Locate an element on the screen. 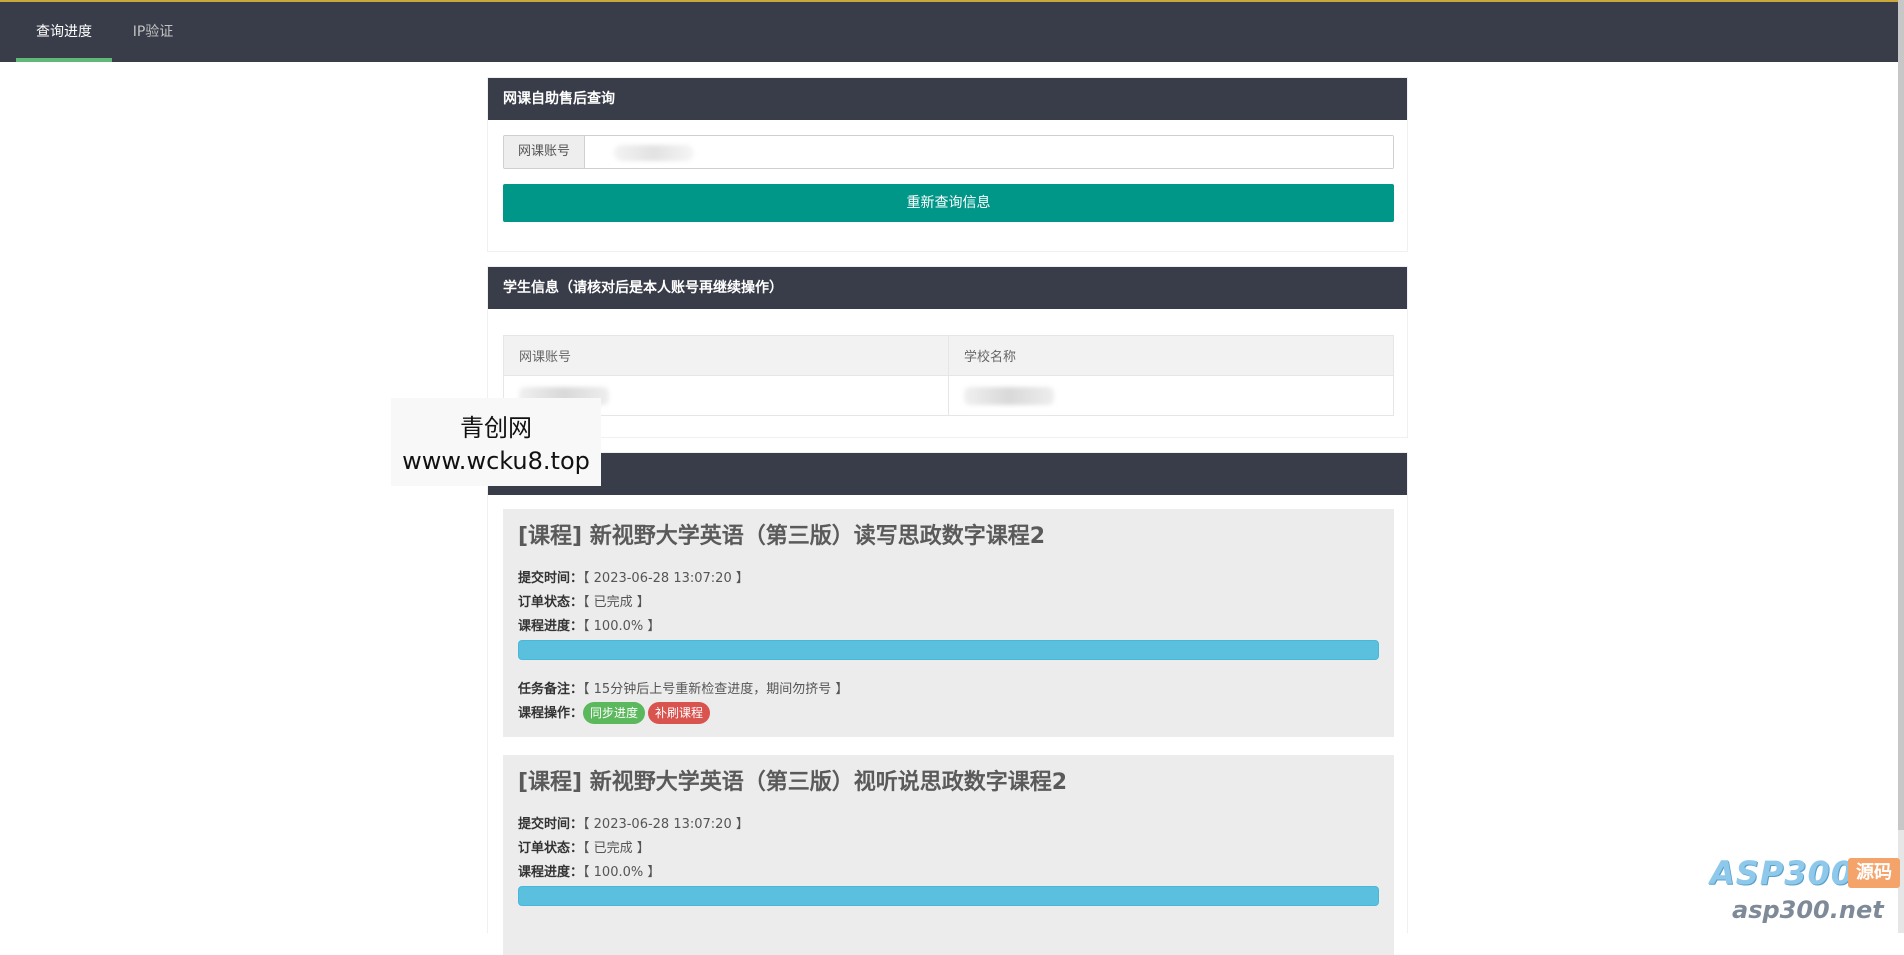  watermark-name: 青创网 is located at coordinates (496, 428).